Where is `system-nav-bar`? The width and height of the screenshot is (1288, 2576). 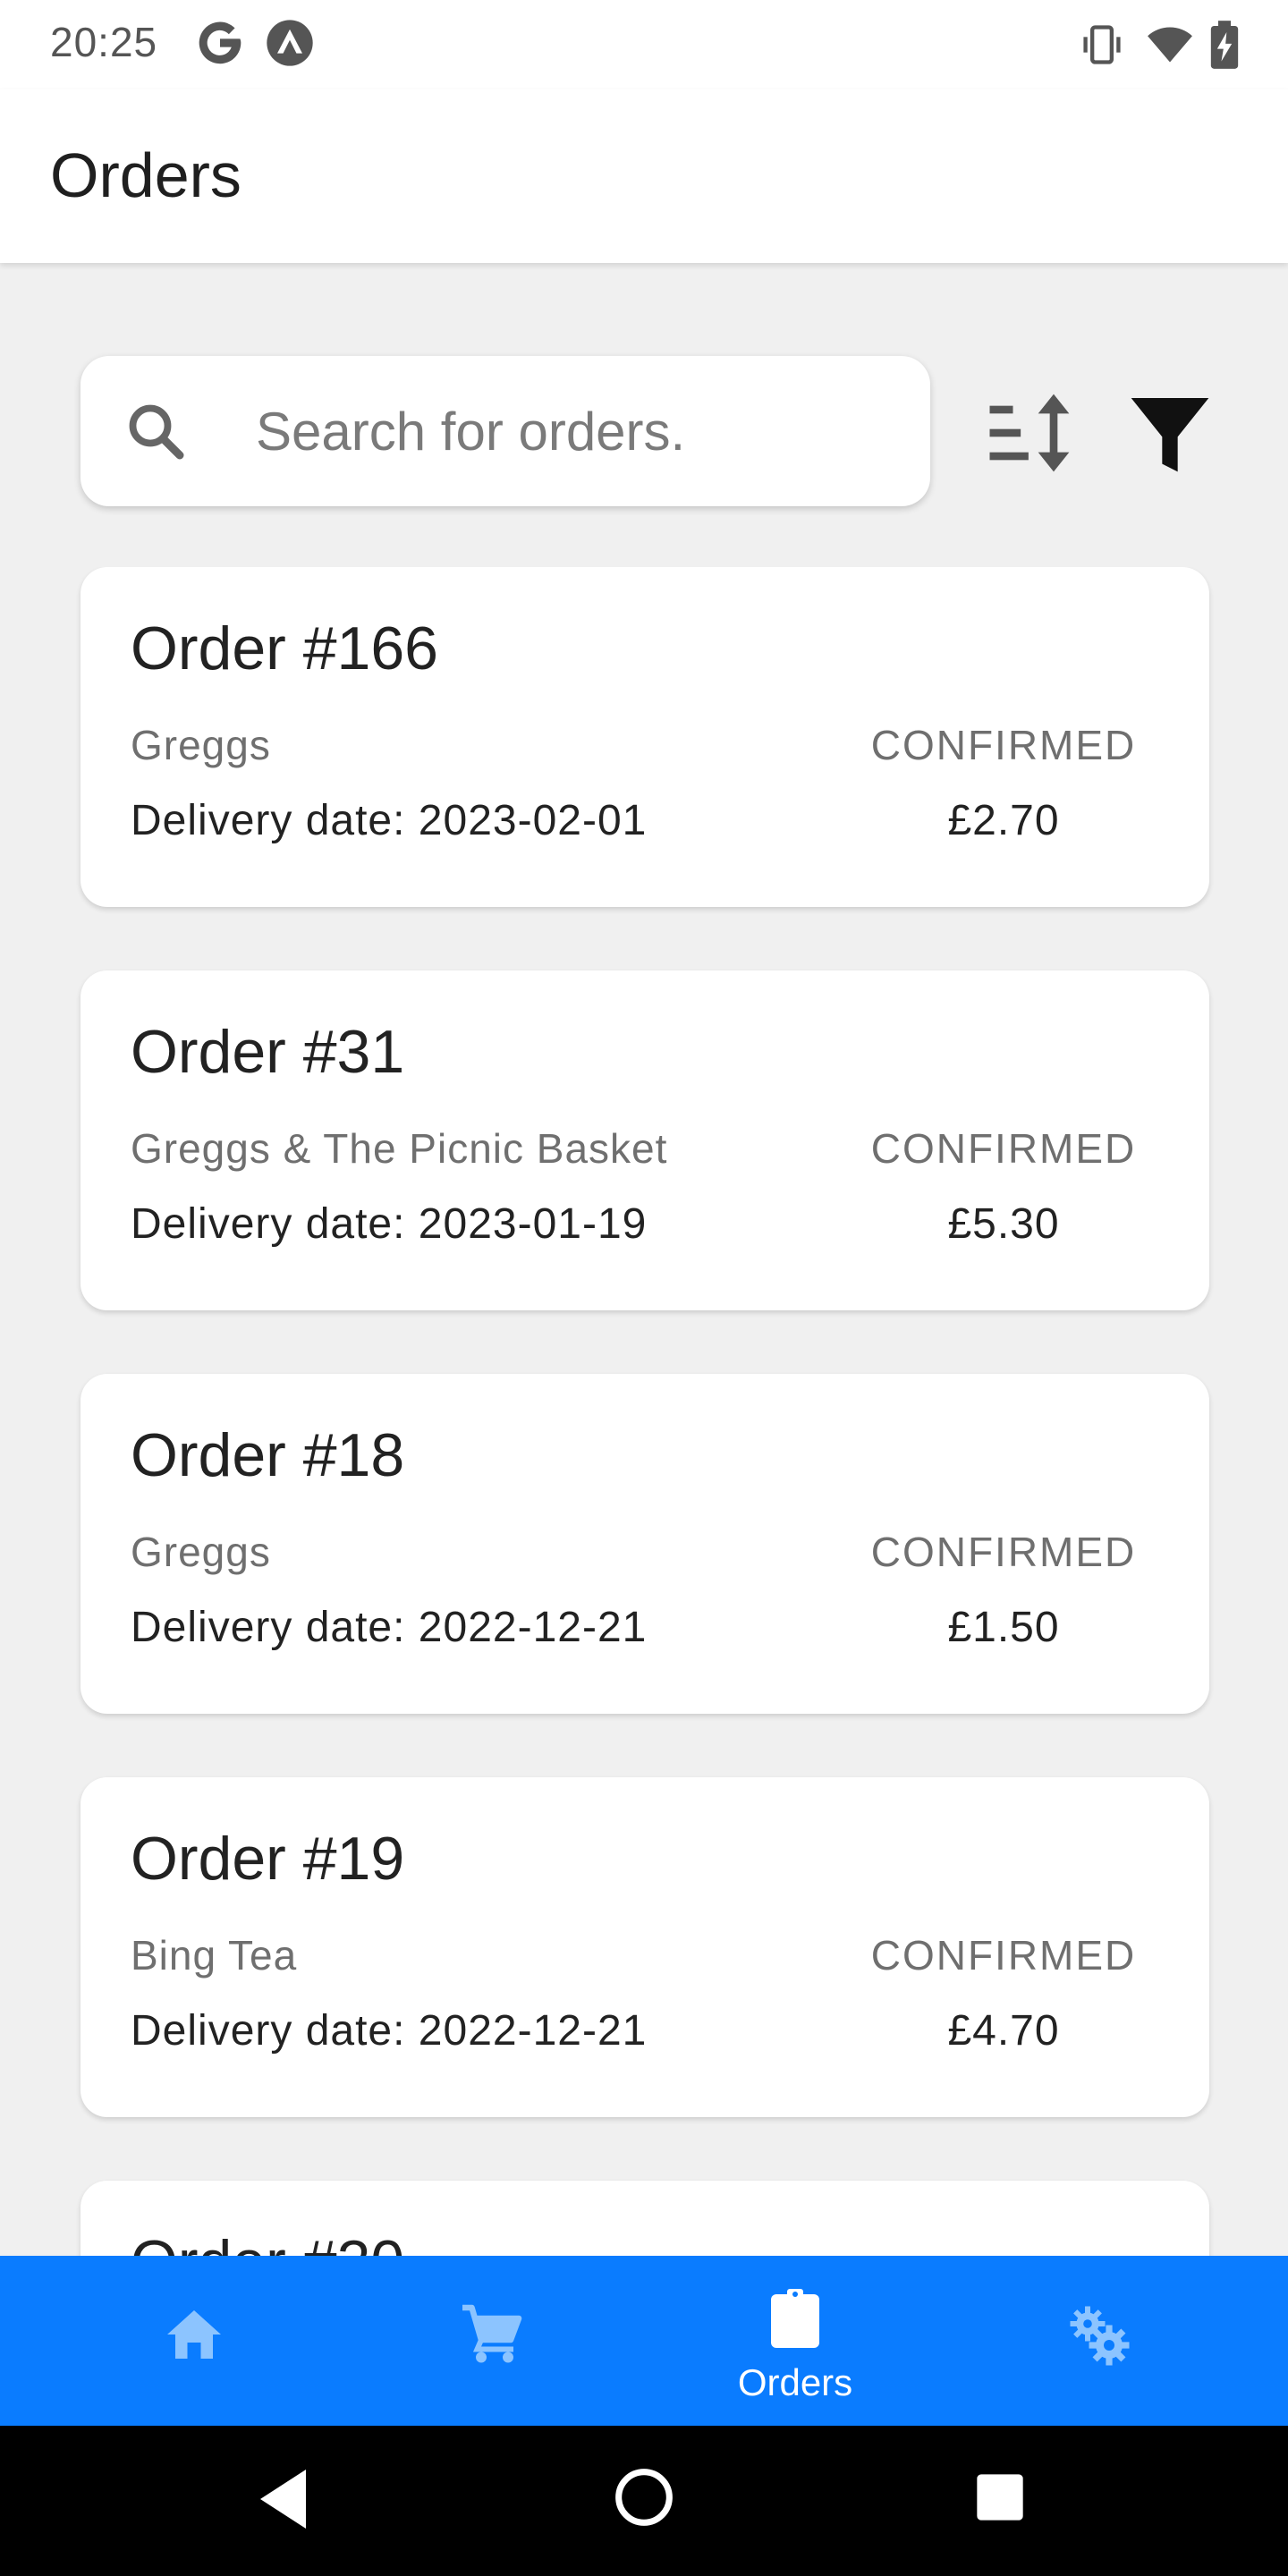
system-nav-bar is located at coordinates (644, 2501).